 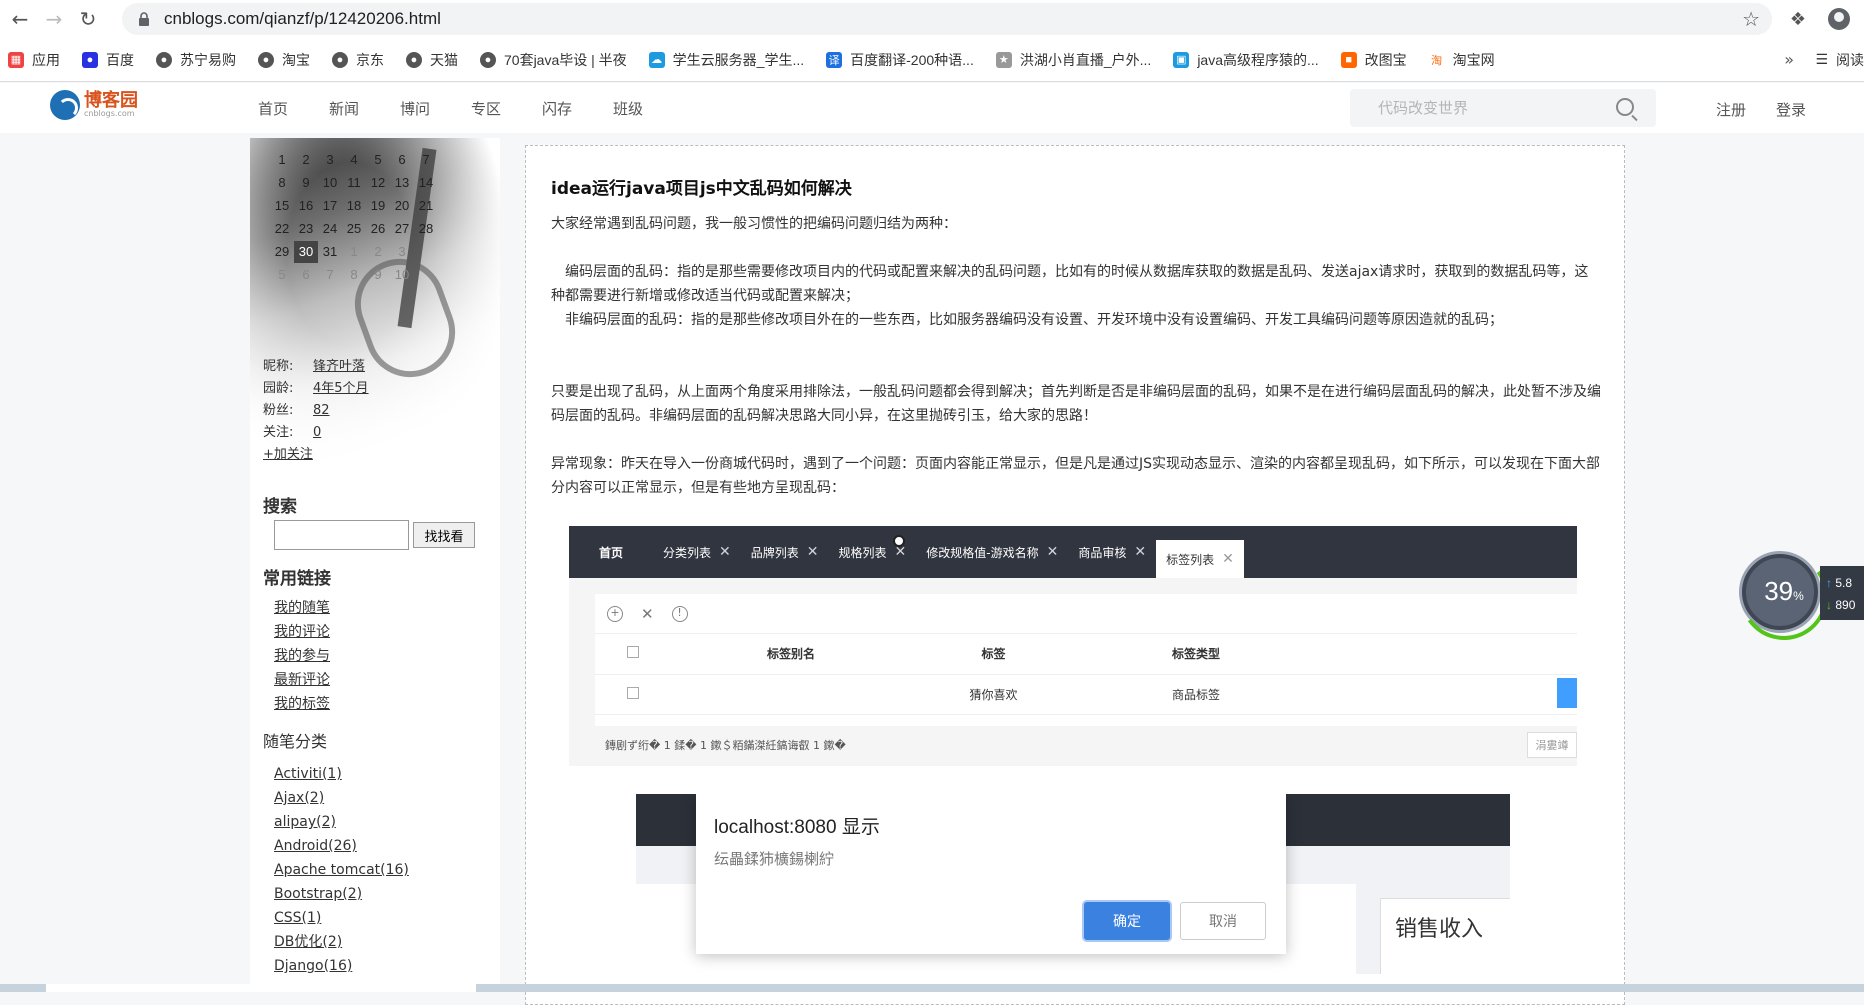 I want to click on calendar-day: 13, so click(x=402, y=182).